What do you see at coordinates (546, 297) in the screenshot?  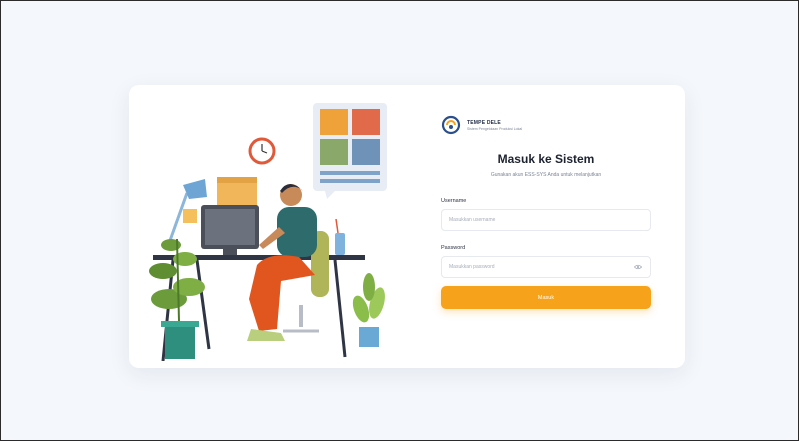 I see `login-button: Masuk` at bounding box center [546, 297].